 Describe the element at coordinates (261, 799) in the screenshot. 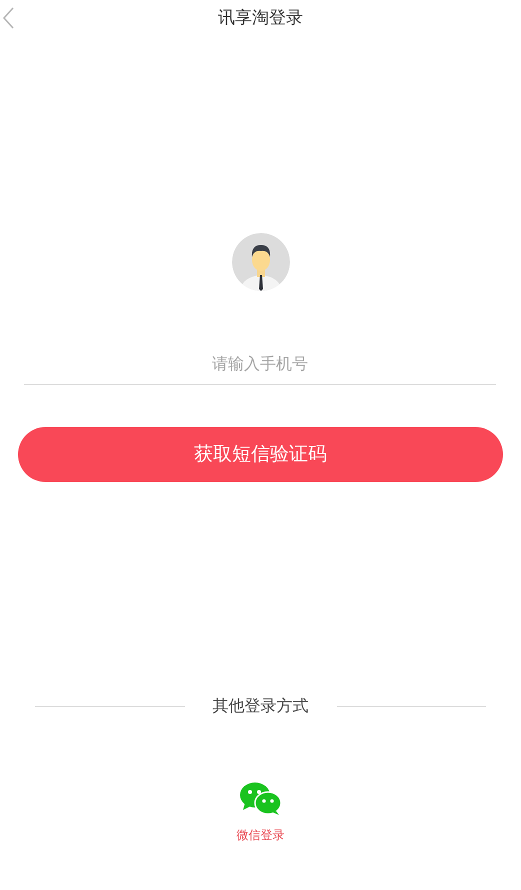

I see `chat-bubbles-icon` at that location.